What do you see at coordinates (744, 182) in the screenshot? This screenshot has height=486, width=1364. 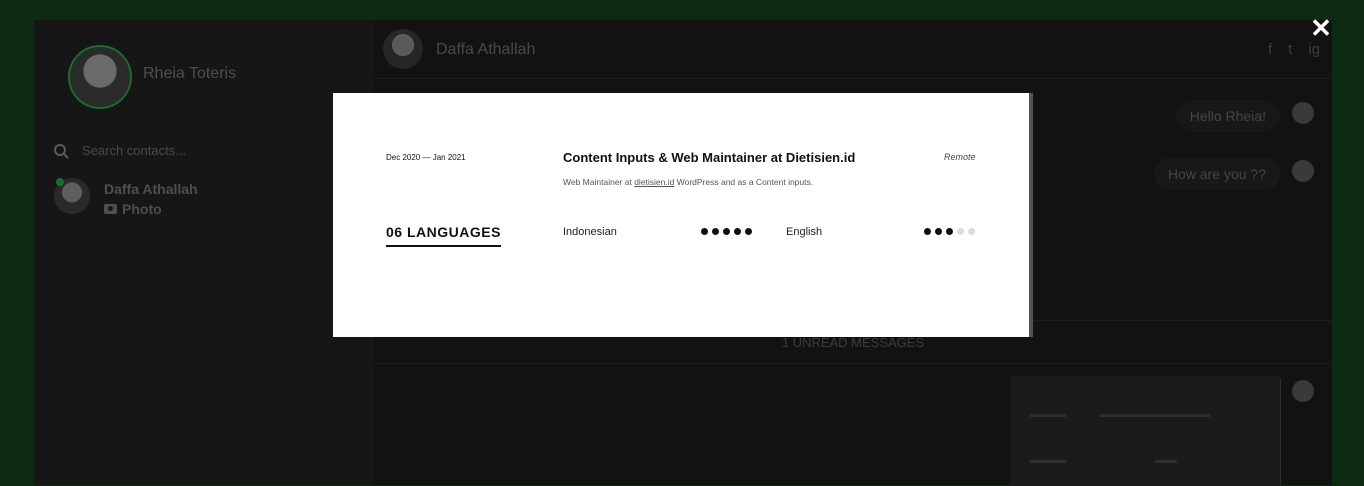 I see `description-text: WordPress and as a Content inputs.` at bounding box center [744, 182].